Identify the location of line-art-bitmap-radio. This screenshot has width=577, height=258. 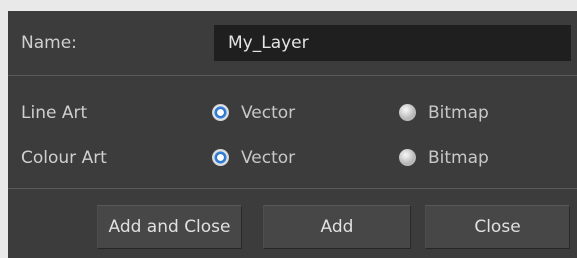
(407, 112).